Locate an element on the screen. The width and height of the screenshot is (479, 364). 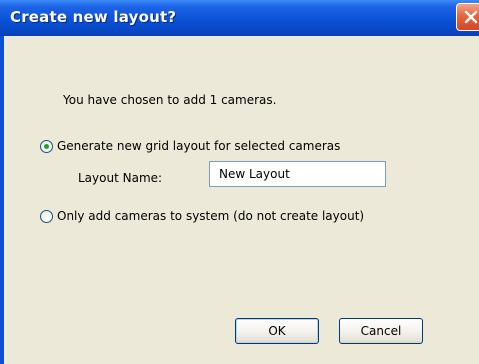
layout-name-input is located at coordinates (297, 174).